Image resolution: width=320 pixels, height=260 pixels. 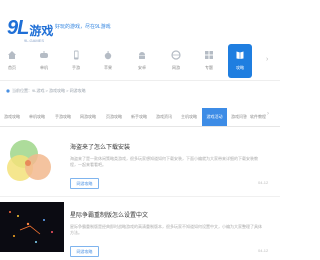 I want to click on breadcrumb-path: 当前位置：9L游戏 > 游戏攻略 > 网游攻略, so click(x=49, y=90).